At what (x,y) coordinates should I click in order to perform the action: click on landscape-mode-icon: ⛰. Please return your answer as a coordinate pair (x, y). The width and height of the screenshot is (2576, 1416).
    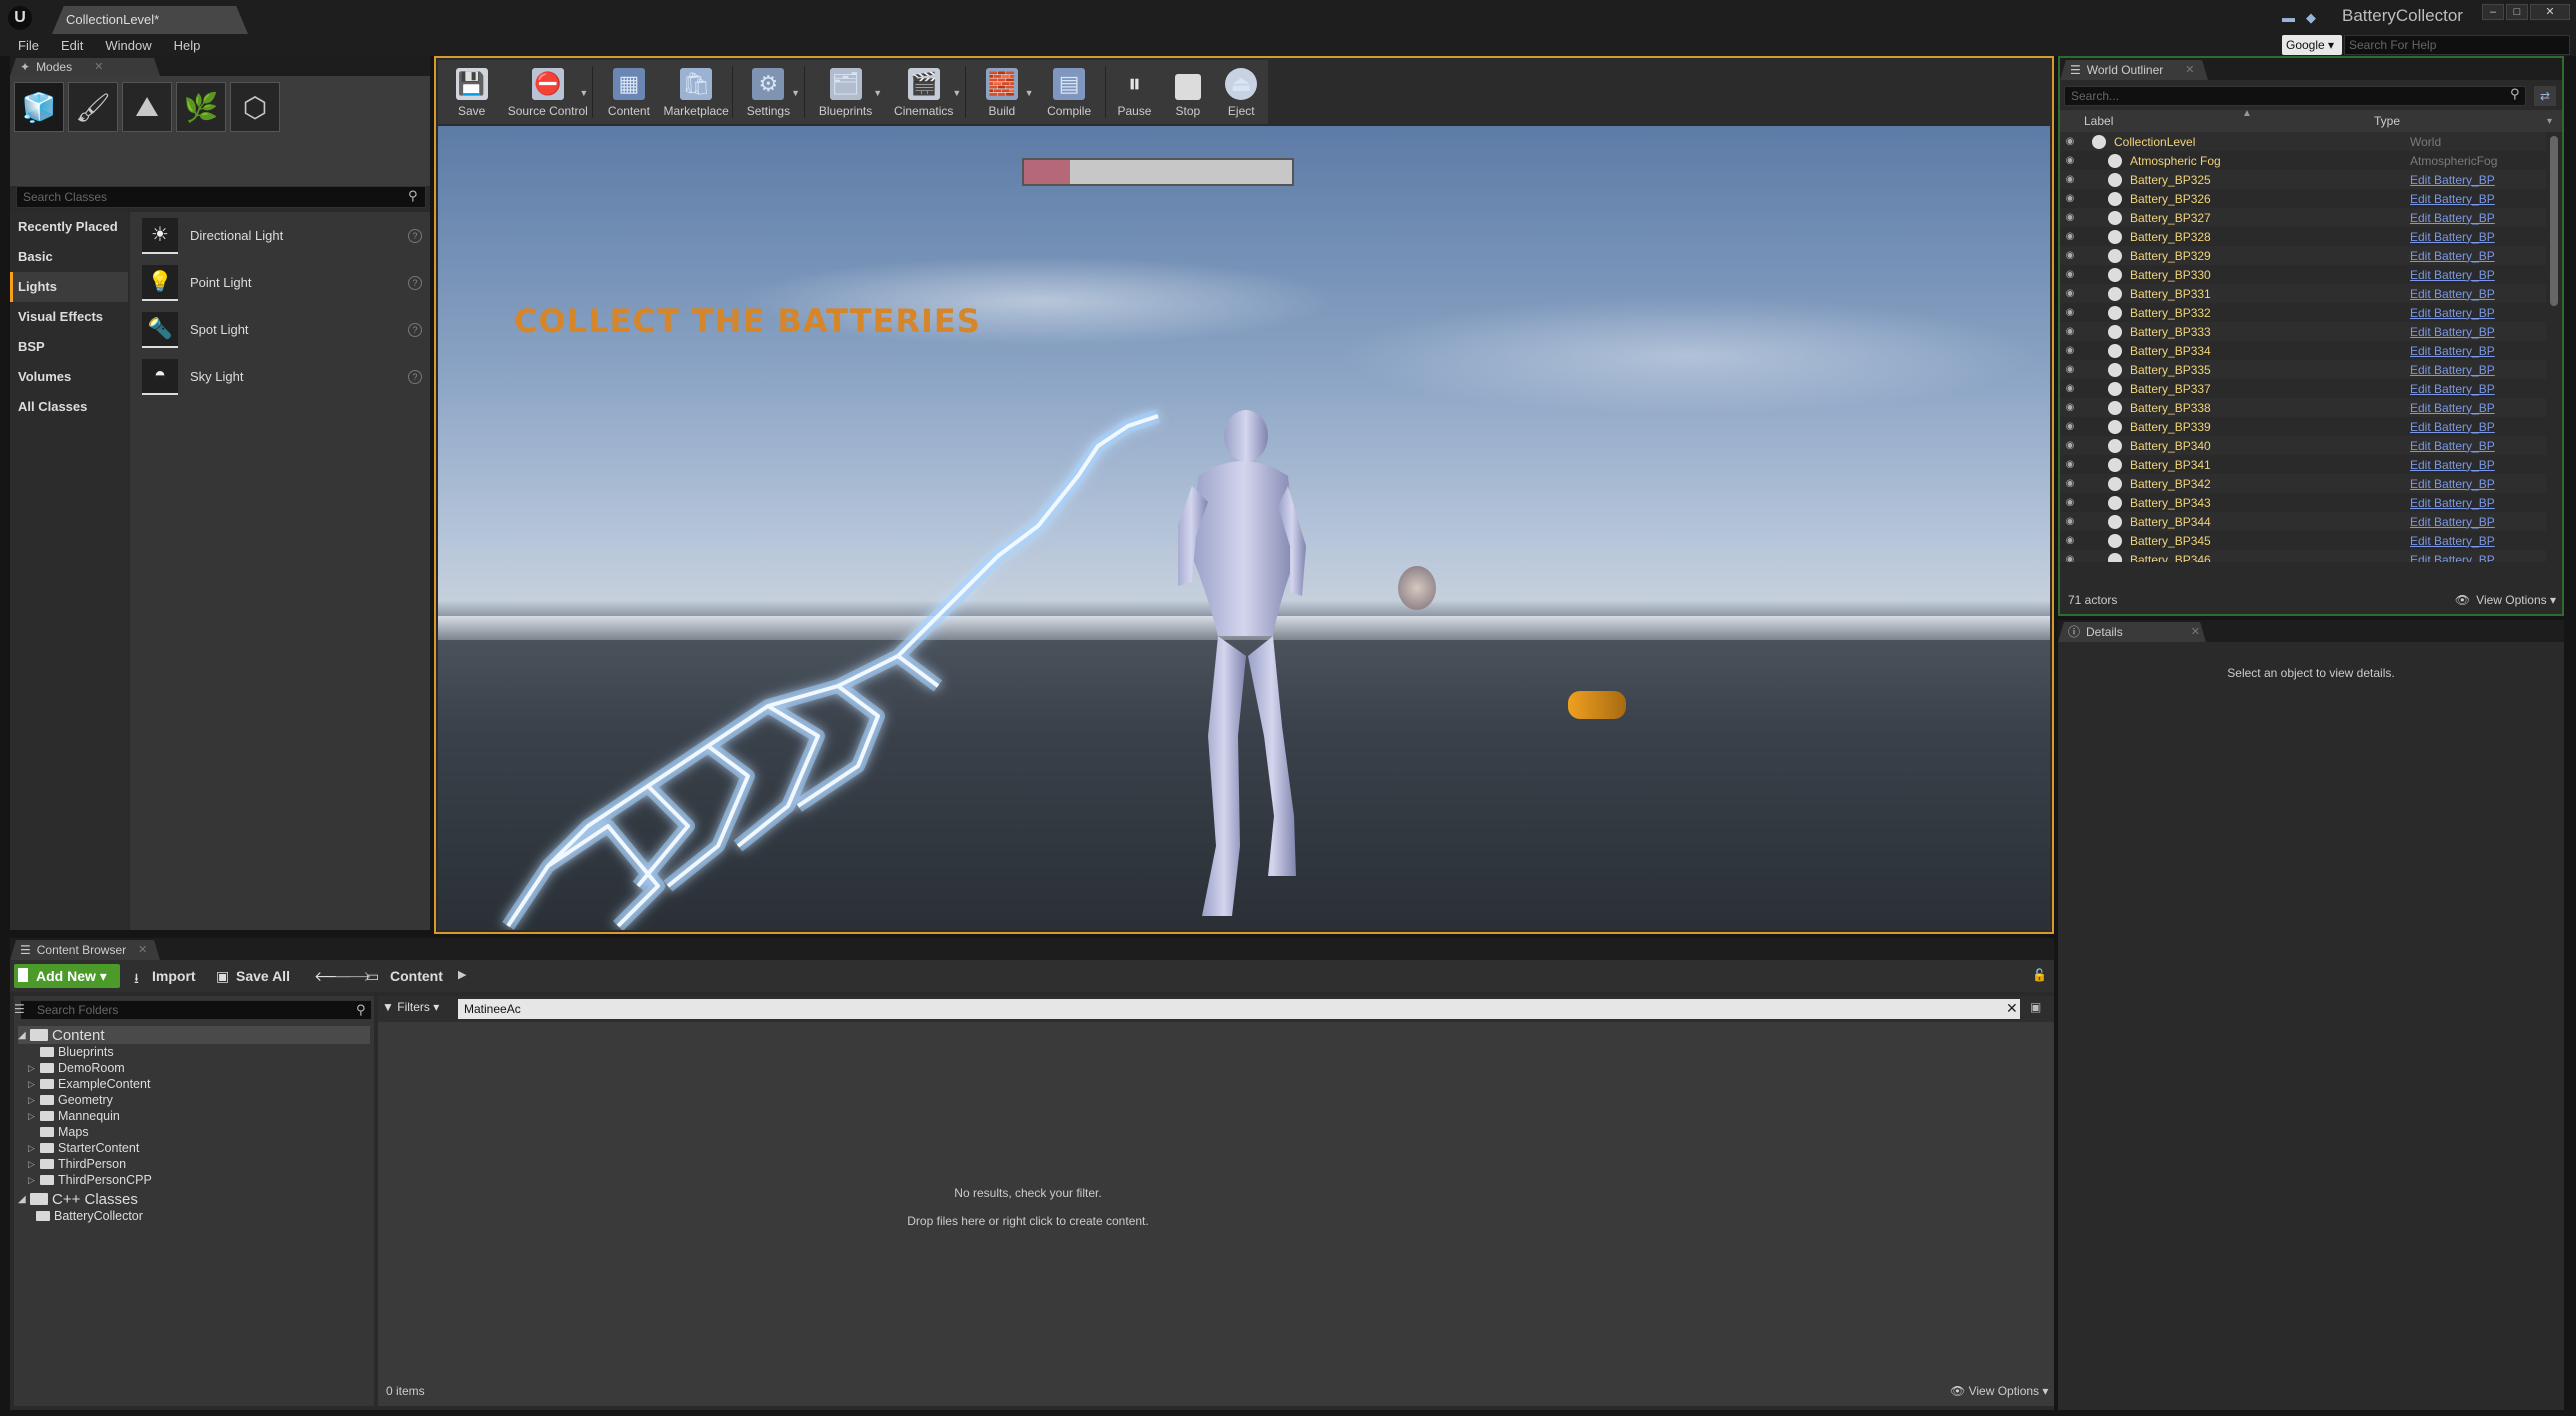
    Looking at the image, I should click on (147, 107).